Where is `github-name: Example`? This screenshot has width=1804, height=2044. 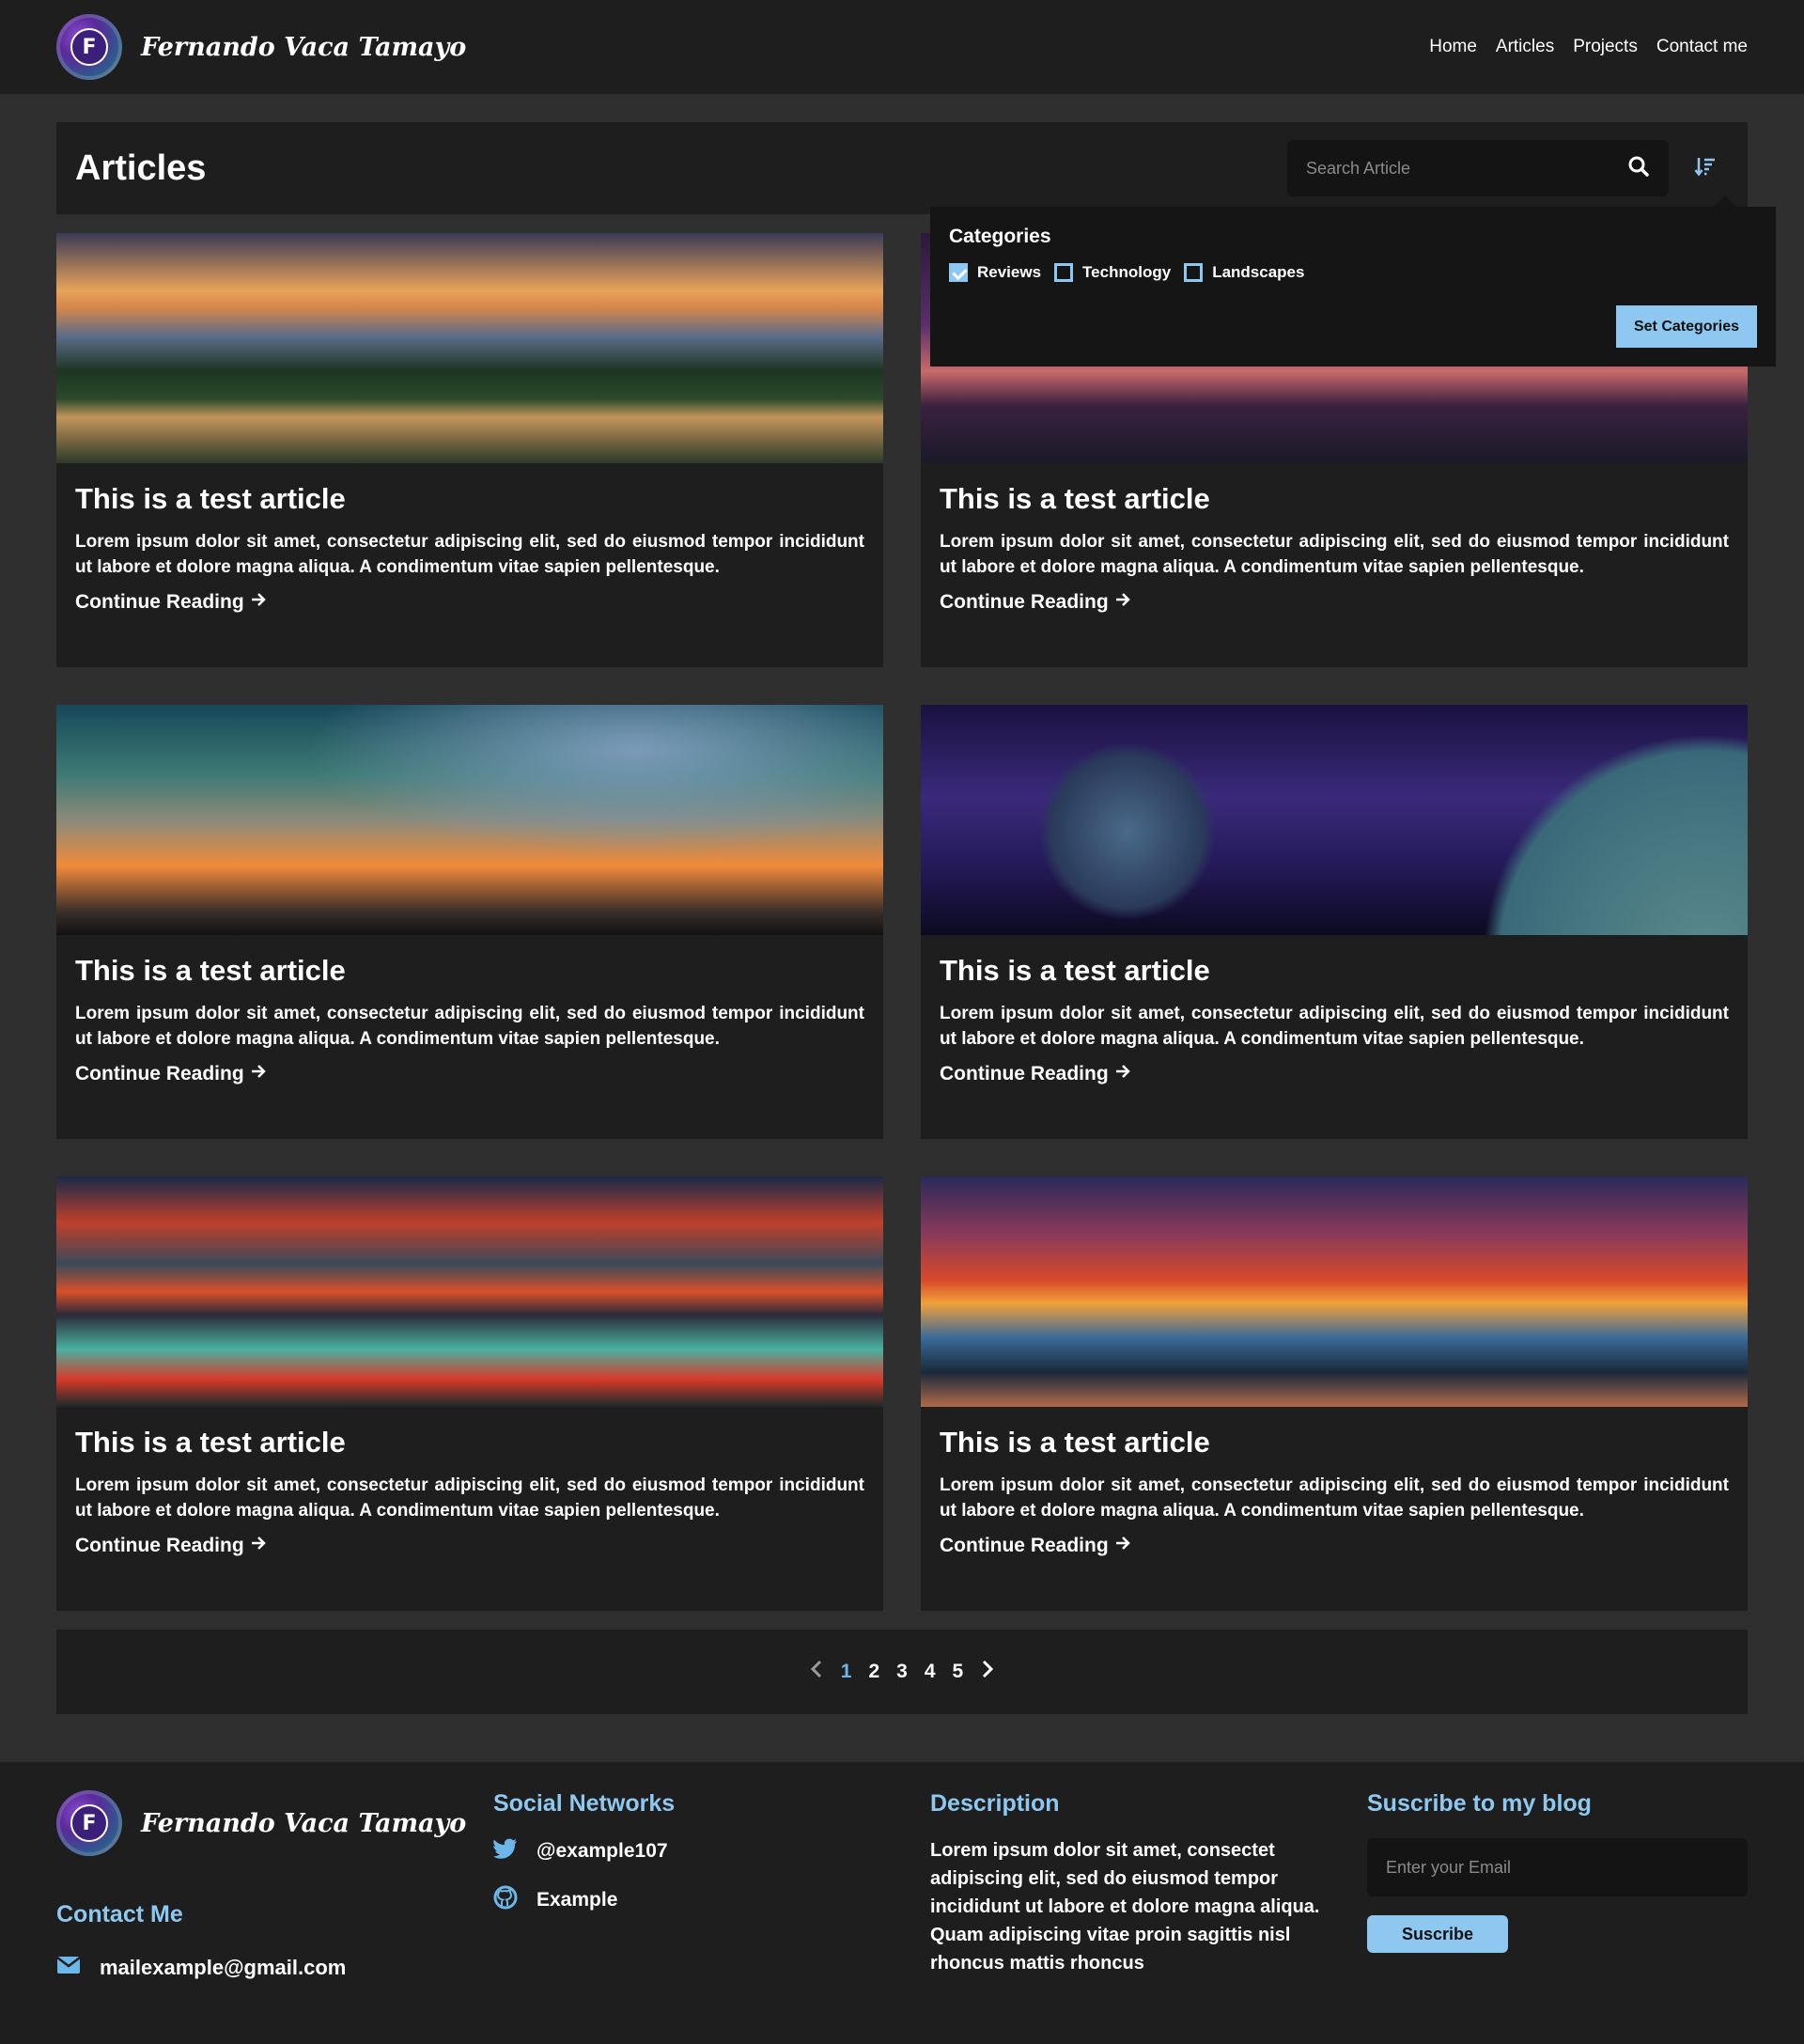
github-name: Example is located at coordinates (577, 1900).